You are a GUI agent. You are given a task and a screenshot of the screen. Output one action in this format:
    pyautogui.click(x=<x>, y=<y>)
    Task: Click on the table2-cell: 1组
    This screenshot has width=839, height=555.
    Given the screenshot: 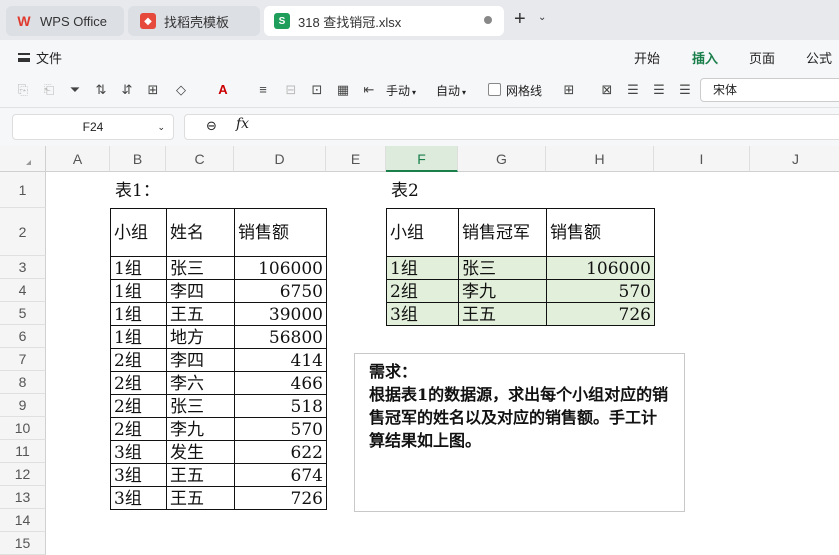 What is the action you would take?
    pyautogui.click(x=422, y=268)
    